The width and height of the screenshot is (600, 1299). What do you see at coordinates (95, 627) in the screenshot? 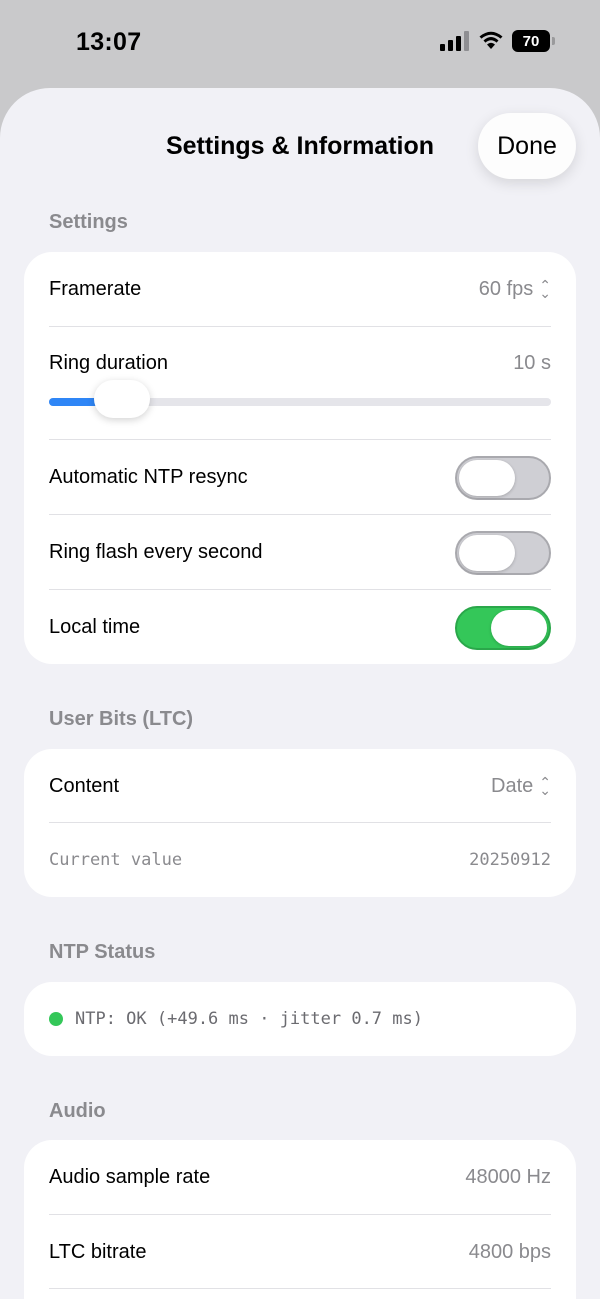
I see `local-time-label: Local time` at bounding box center [95, 627].